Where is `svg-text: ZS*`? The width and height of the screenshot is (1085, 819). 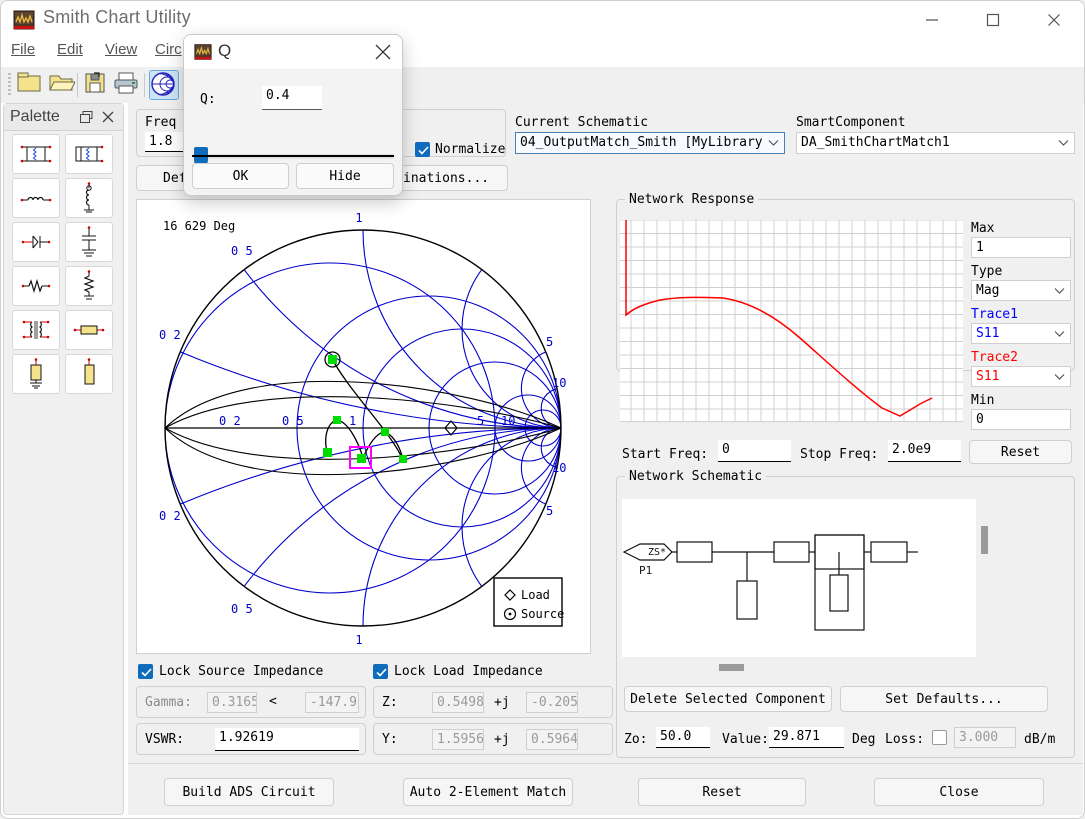 svg-text: ZS* is located at coordinates (657, 552).